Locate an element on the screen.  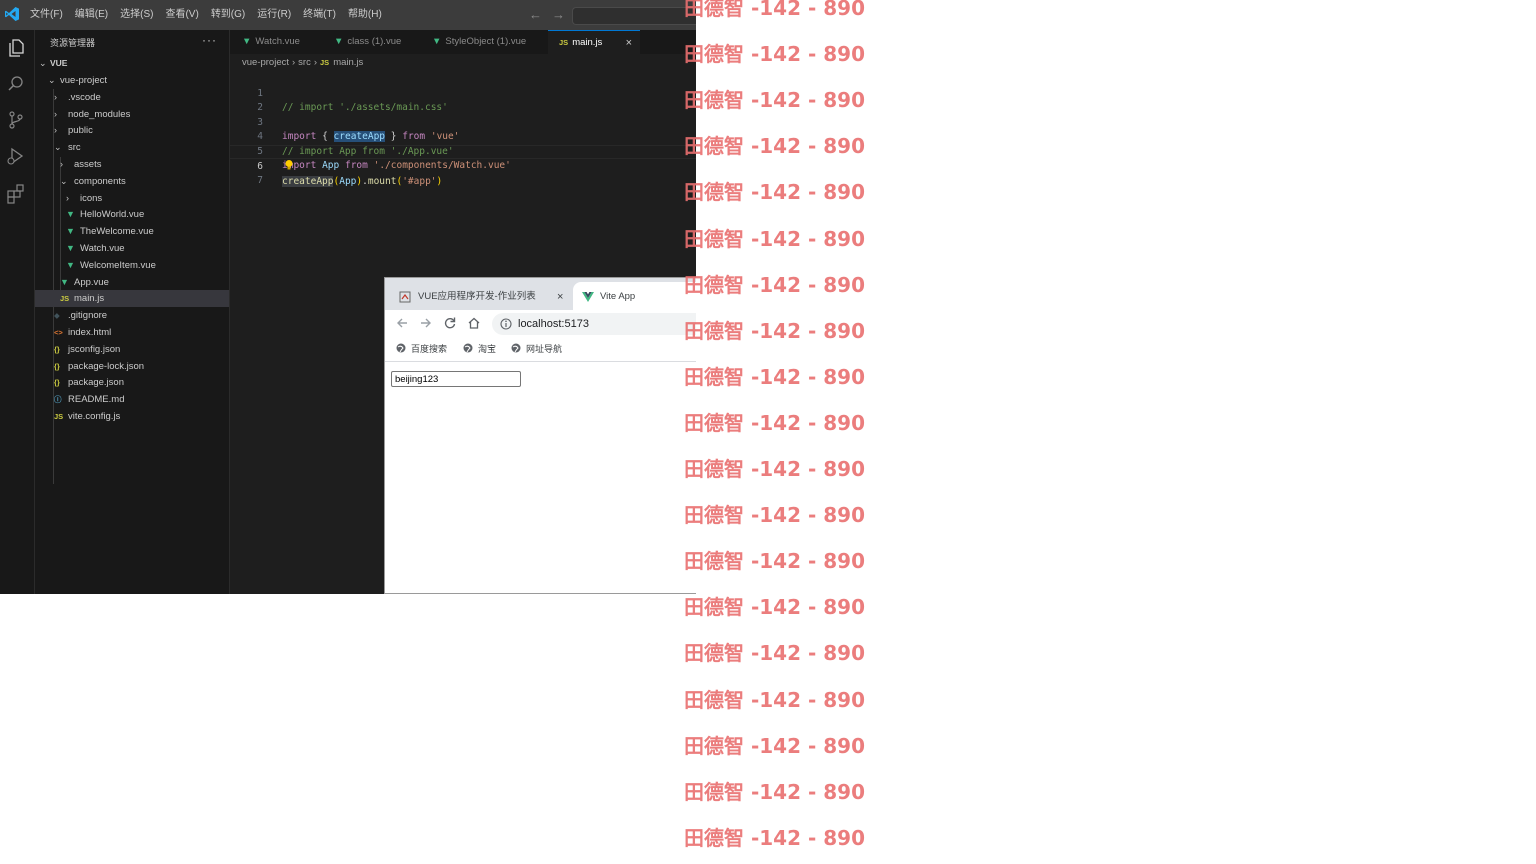
info-file-icon: ⓘ is located at coordinates (58, 400).